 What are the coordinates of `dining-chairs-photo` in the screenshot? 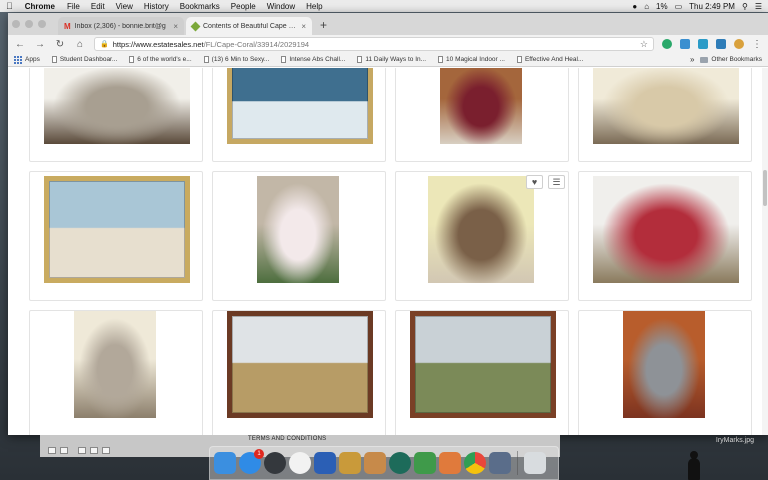 It's located at (481, 106).